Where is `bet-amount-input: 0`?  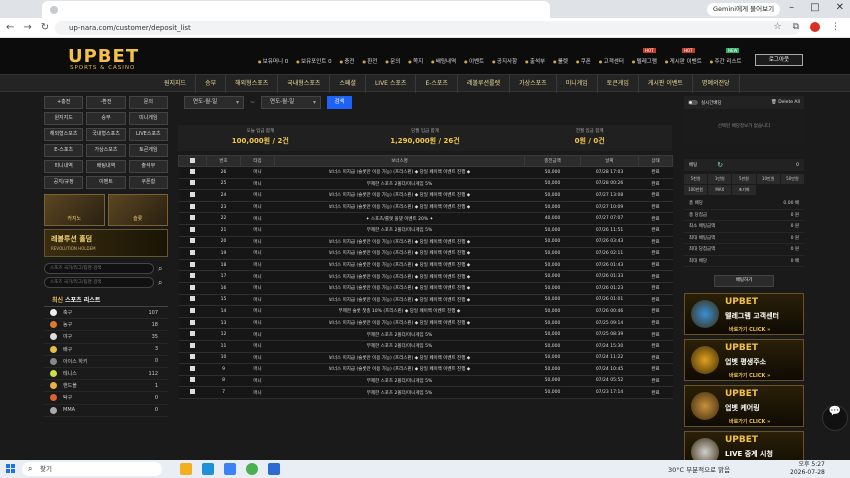 bet-amount-input: 0 is located at coordinates (797, 165).